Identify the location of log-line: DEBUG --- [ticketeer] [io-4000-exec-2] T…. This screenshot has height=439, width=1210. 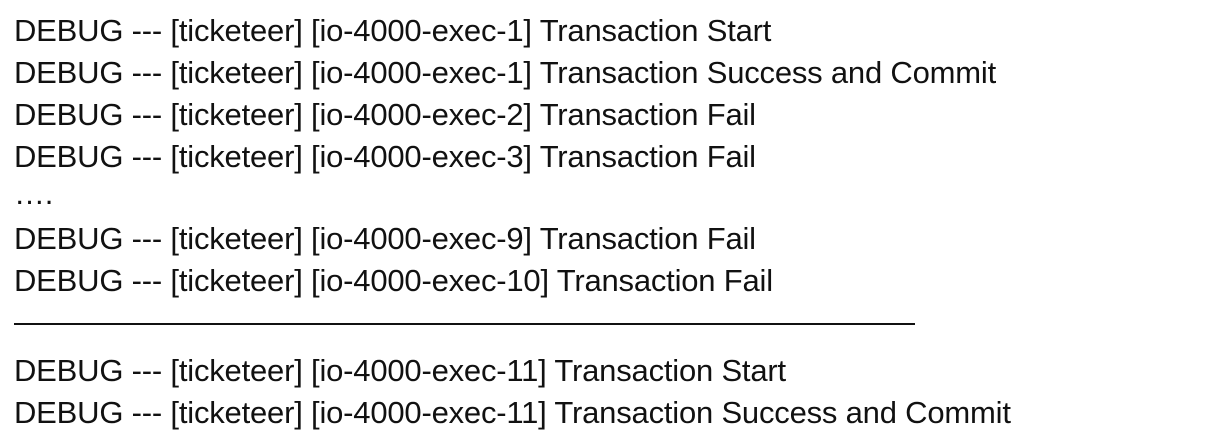
(385, 114).